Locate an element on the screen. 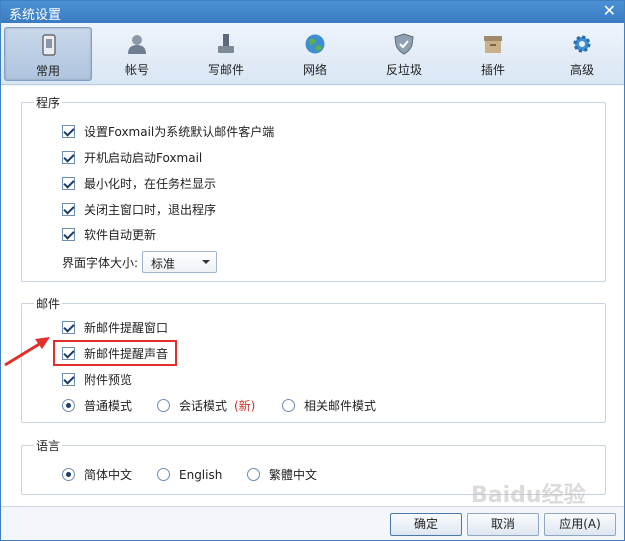 The width and height of the screenshot is (625, 541). radio-conversation-mode is located at coordinates (163, 405).